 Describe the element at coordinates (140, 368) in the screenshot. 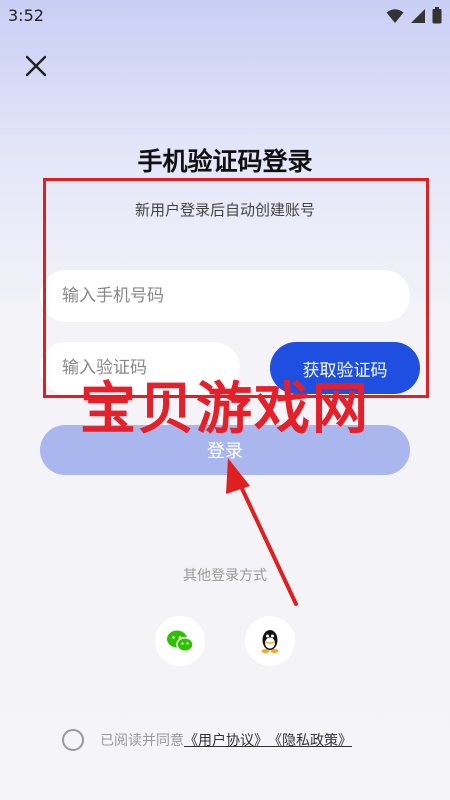

I see `verification-code-input` at that location.